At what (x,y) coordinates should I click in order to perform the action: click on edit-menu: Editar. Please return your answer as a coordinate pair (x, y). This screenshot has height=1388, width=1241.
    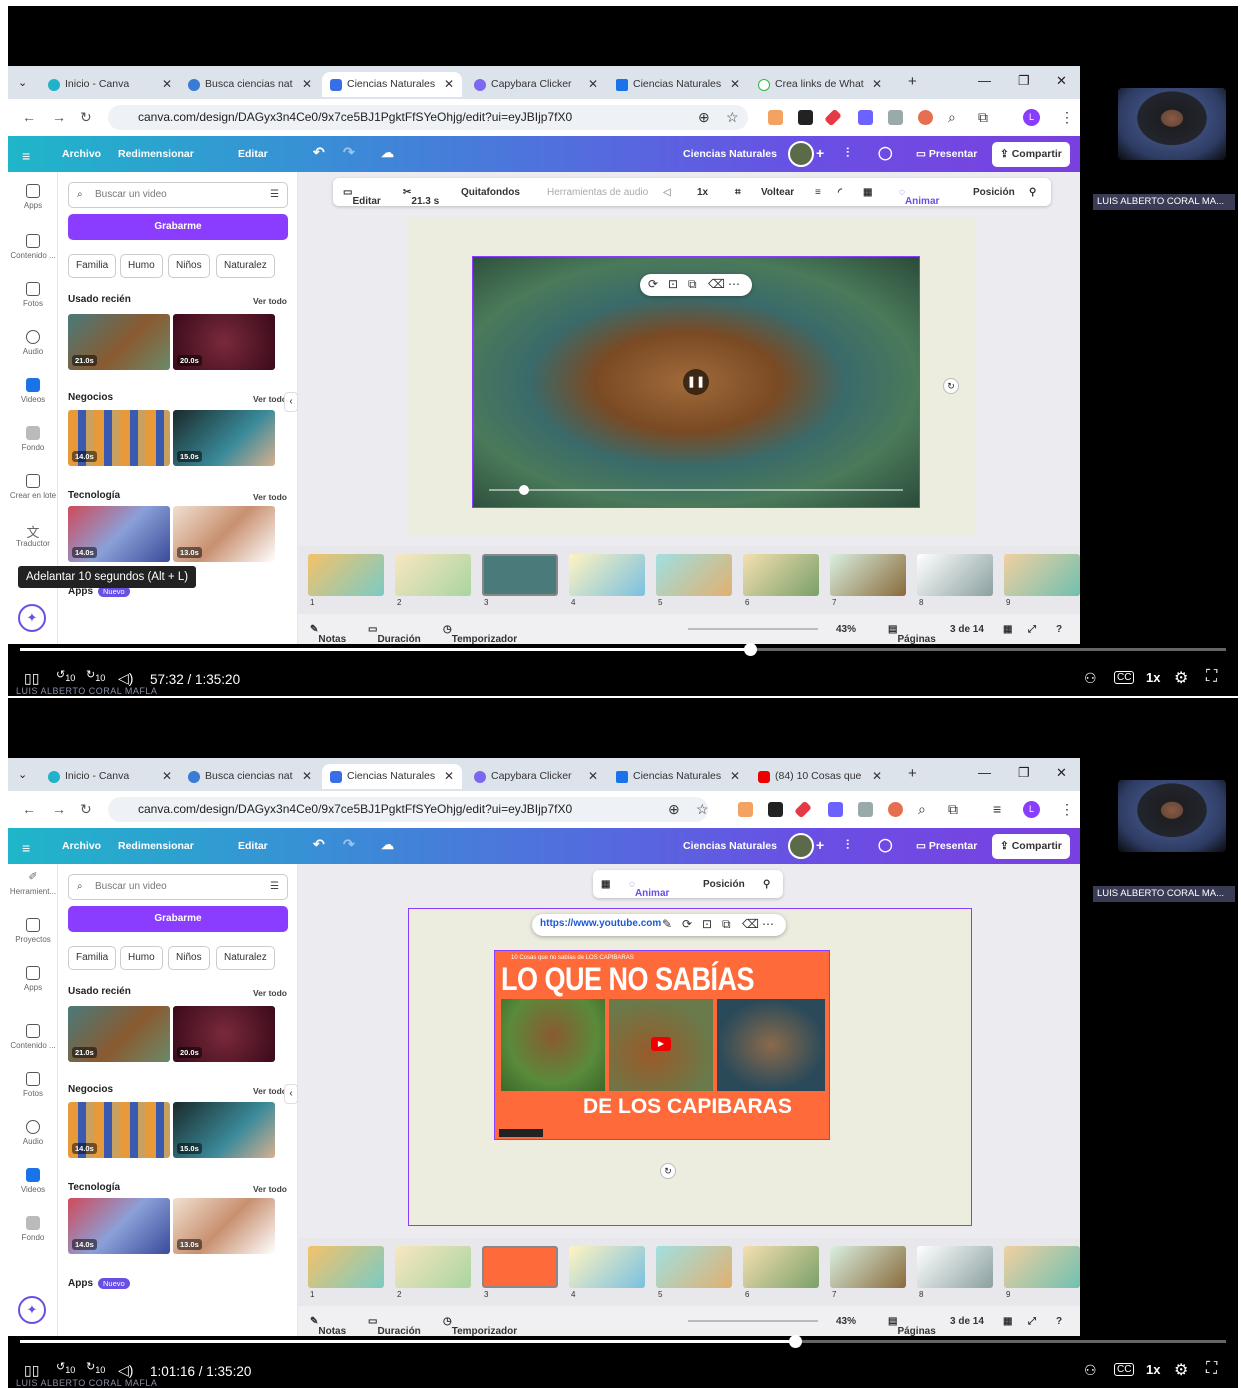
    Looking at the image, I should click on (253, 846).